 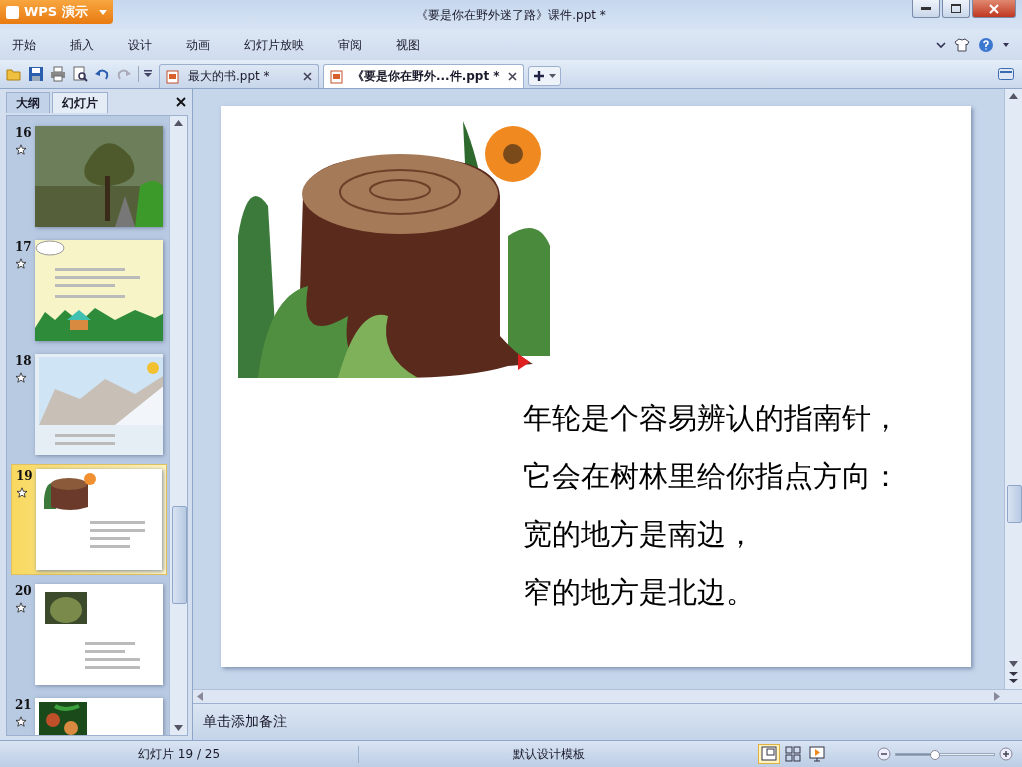 What do you see at coordinates (941, 45) in the screenshot?
I see `chevron-icon` at bounding box center [941, 45].